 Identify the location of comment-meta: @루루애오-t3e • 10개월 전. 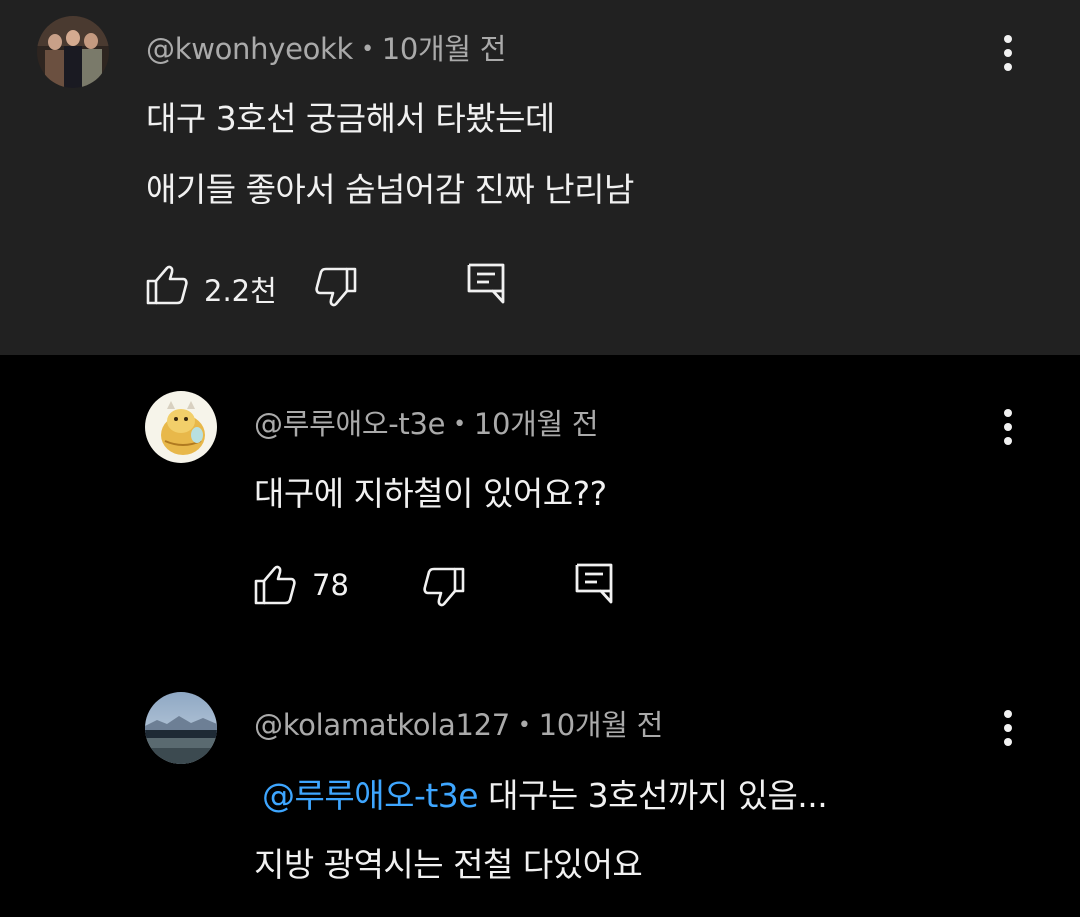
(426, 422).